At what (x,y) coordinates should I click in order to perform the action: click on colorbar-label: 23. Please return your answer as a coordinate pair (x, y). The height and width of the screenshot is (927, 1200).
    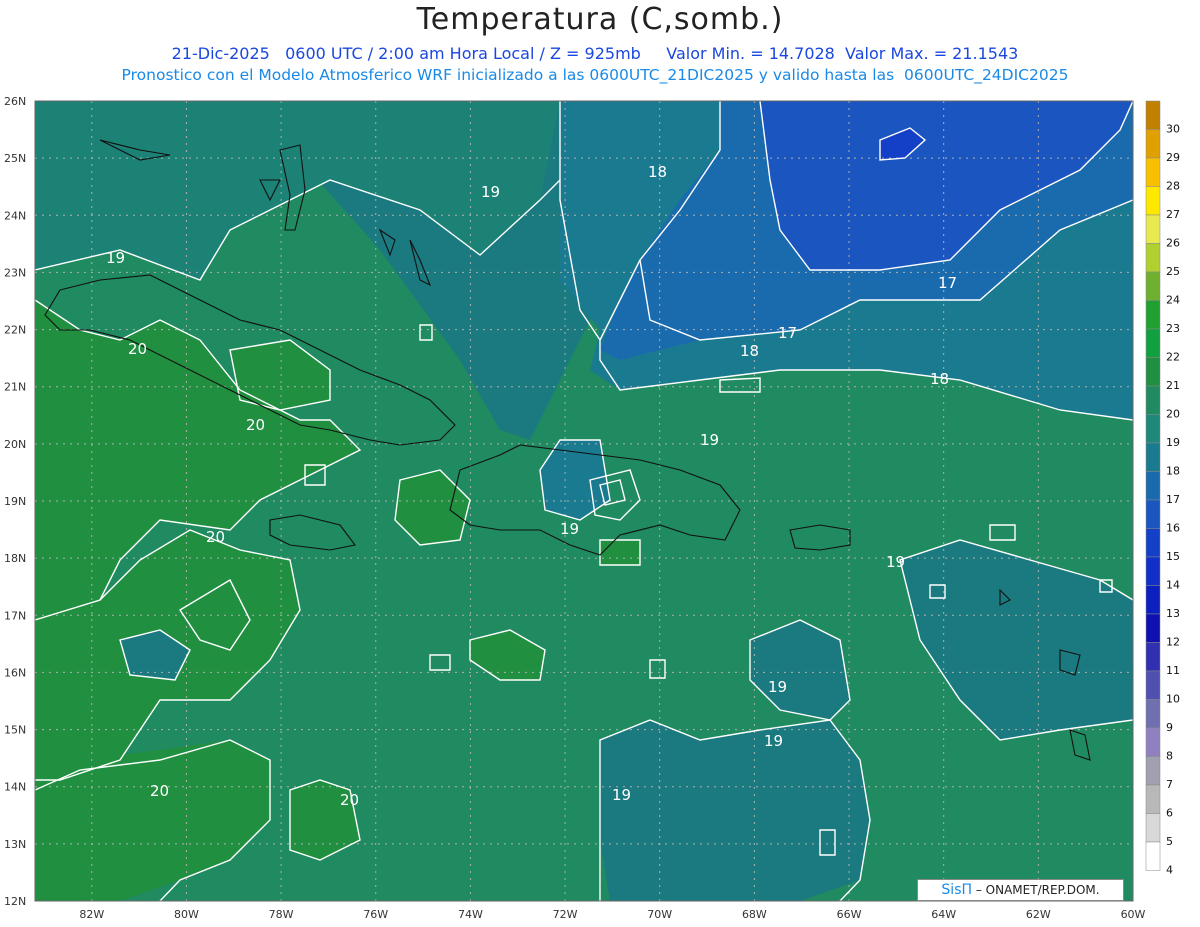
    Looking at the image, I should click on (1173, 328).